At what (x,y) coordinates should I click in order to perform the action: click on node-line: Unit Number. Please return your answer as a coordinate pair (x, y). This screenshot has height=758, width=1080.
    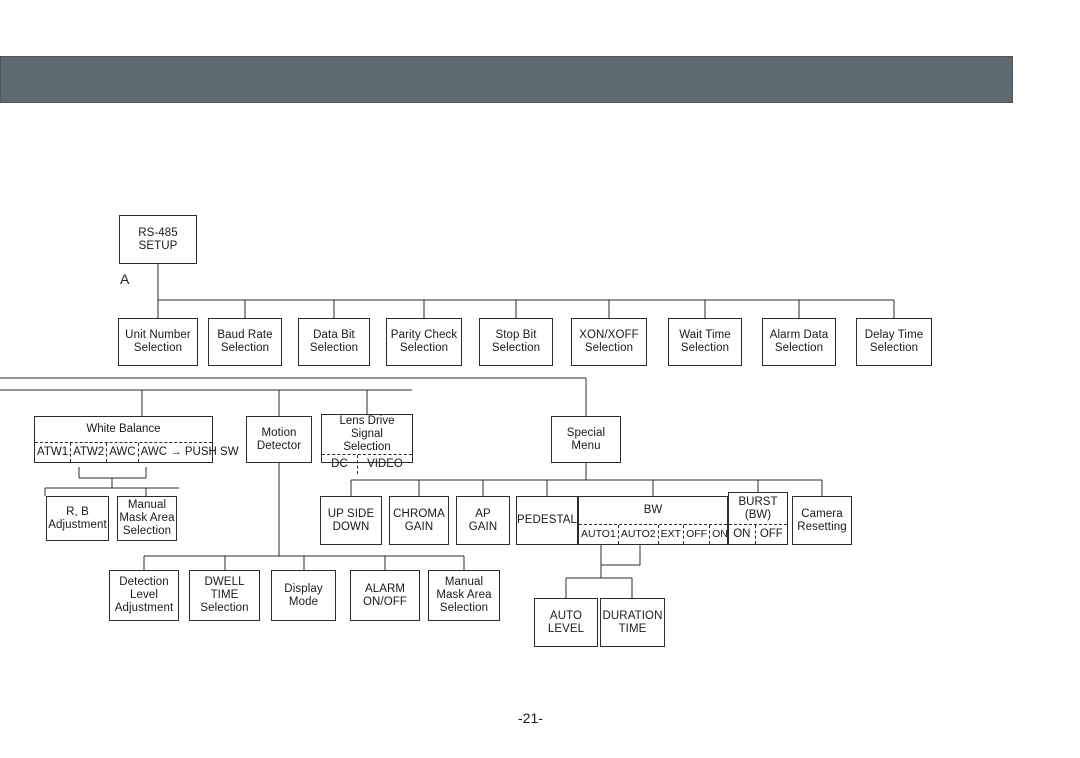
    Looking at the image, I should click on (158, 335).